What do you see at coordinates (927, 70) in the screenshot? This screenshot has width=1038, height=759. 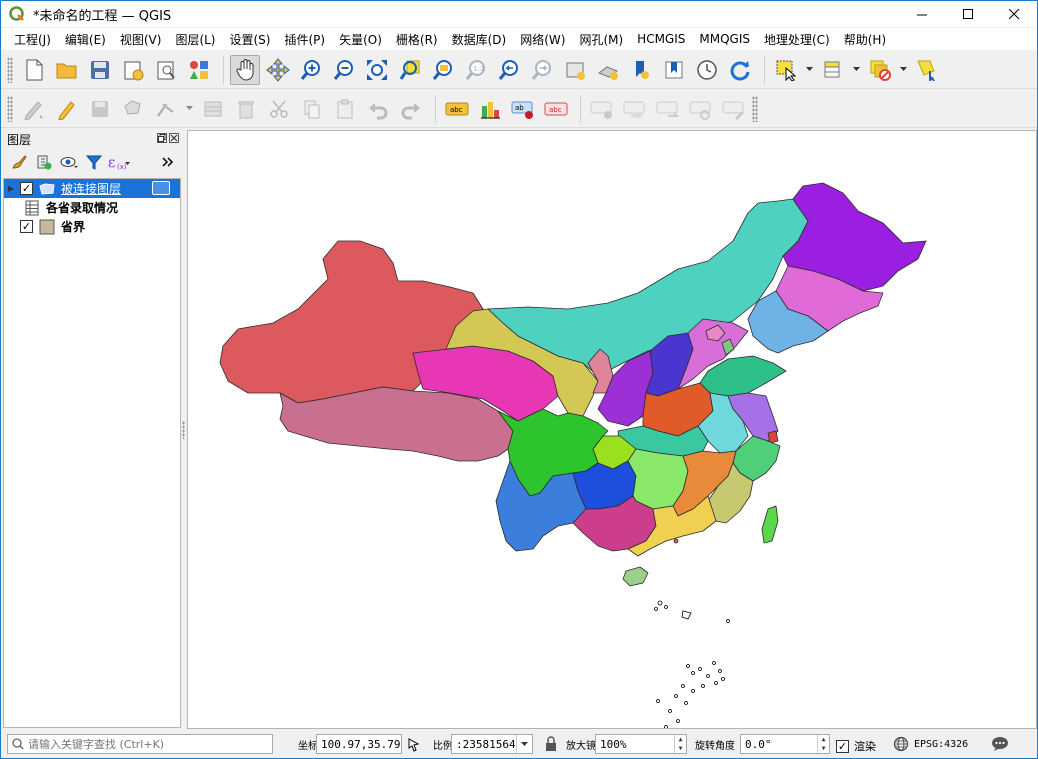 I see `identify-features-button` at bounding box center [927, 70].